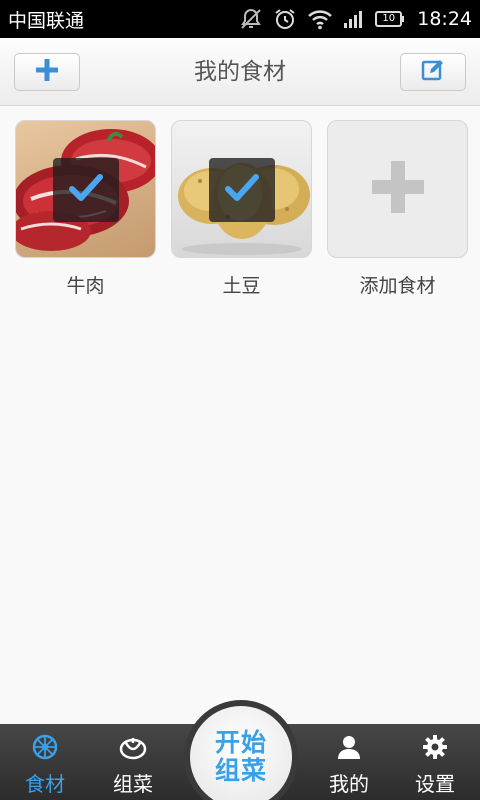 Image resolution: width=480 pixels, height=800 pixels. I want to click on battery-level: 10, so click(389, 18).